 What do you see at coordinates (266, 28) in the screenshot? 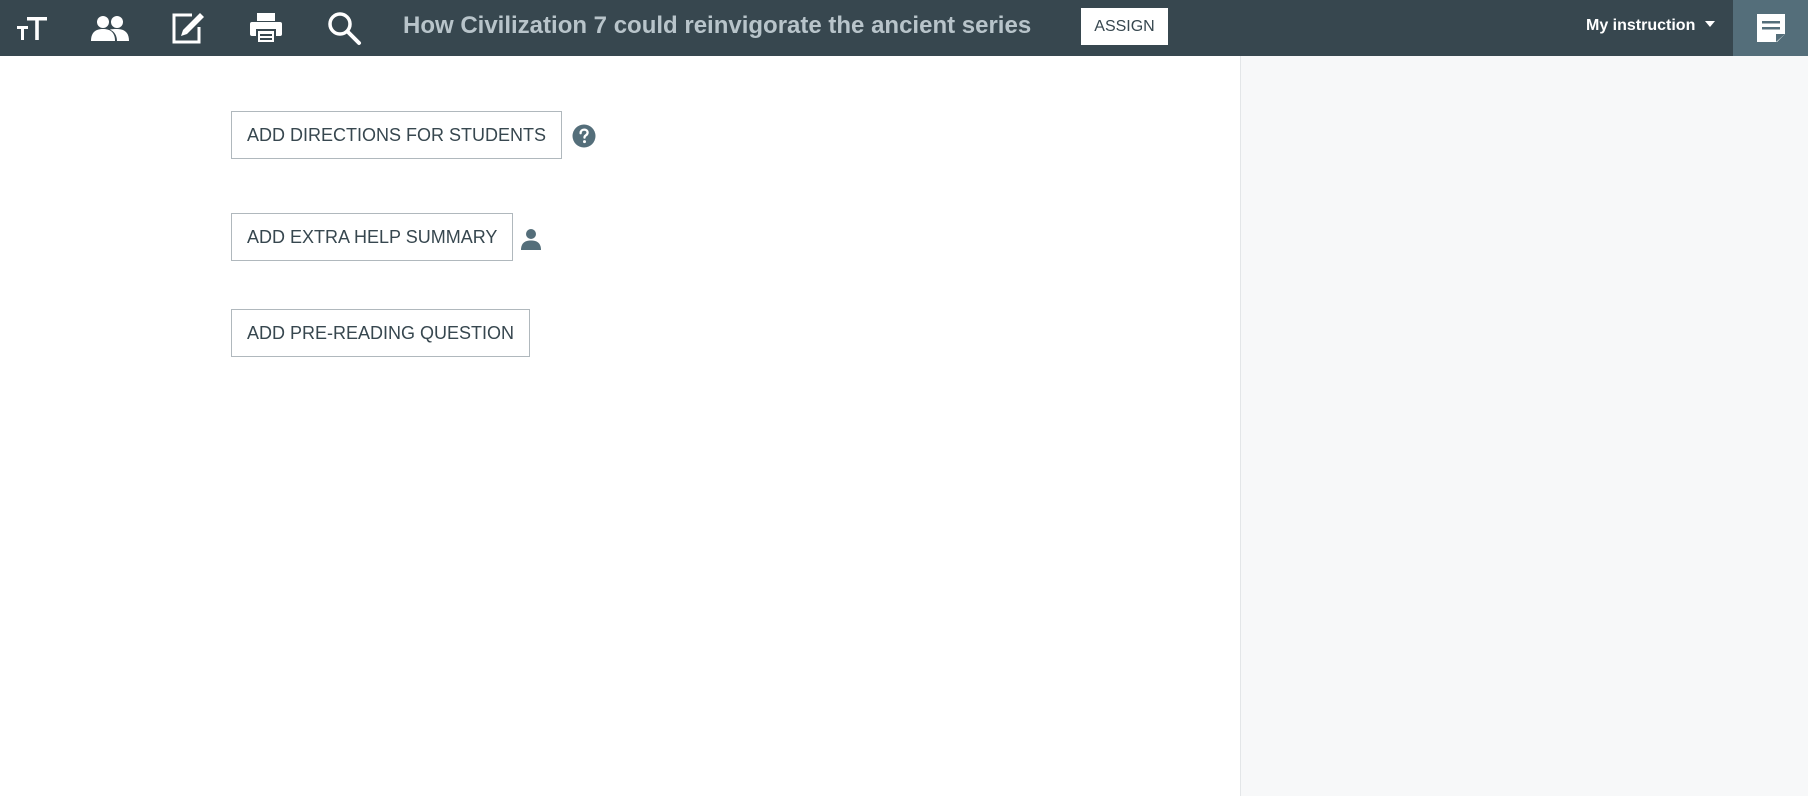
I see `print-icon` at bounding box center [266, 28].